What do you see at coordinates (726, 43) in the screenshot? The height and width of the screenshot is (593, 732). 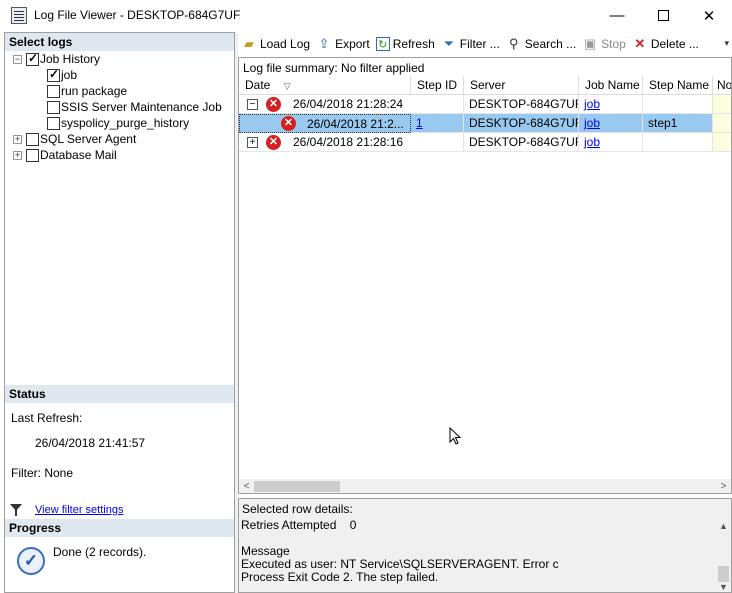 I see `toolbar-overflow-icon: ▾` at bounding box center [726, 43].